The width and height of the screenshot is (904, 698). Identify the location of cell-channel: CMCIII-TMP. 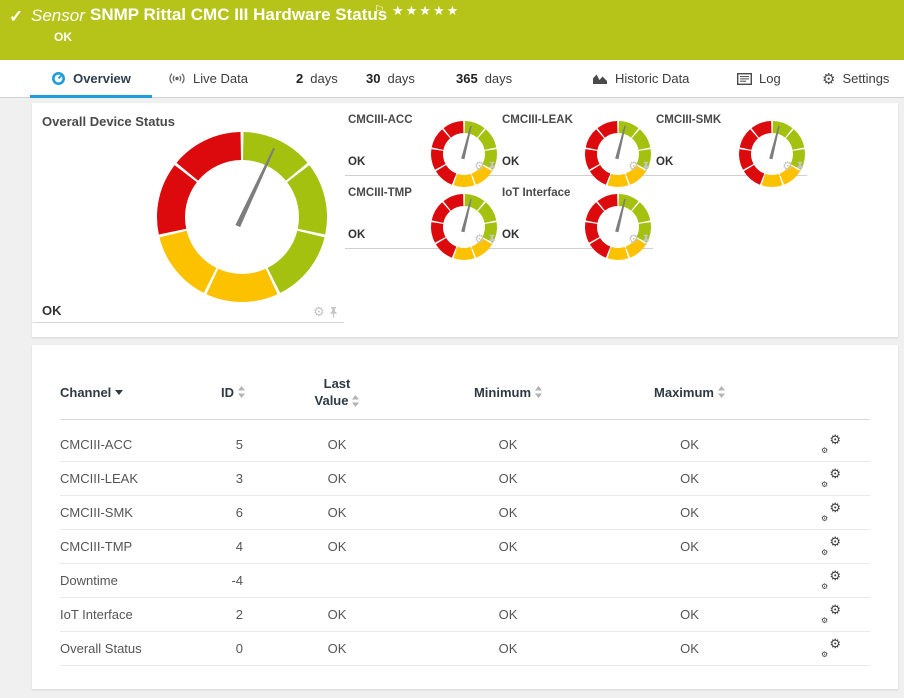
(96, 546).